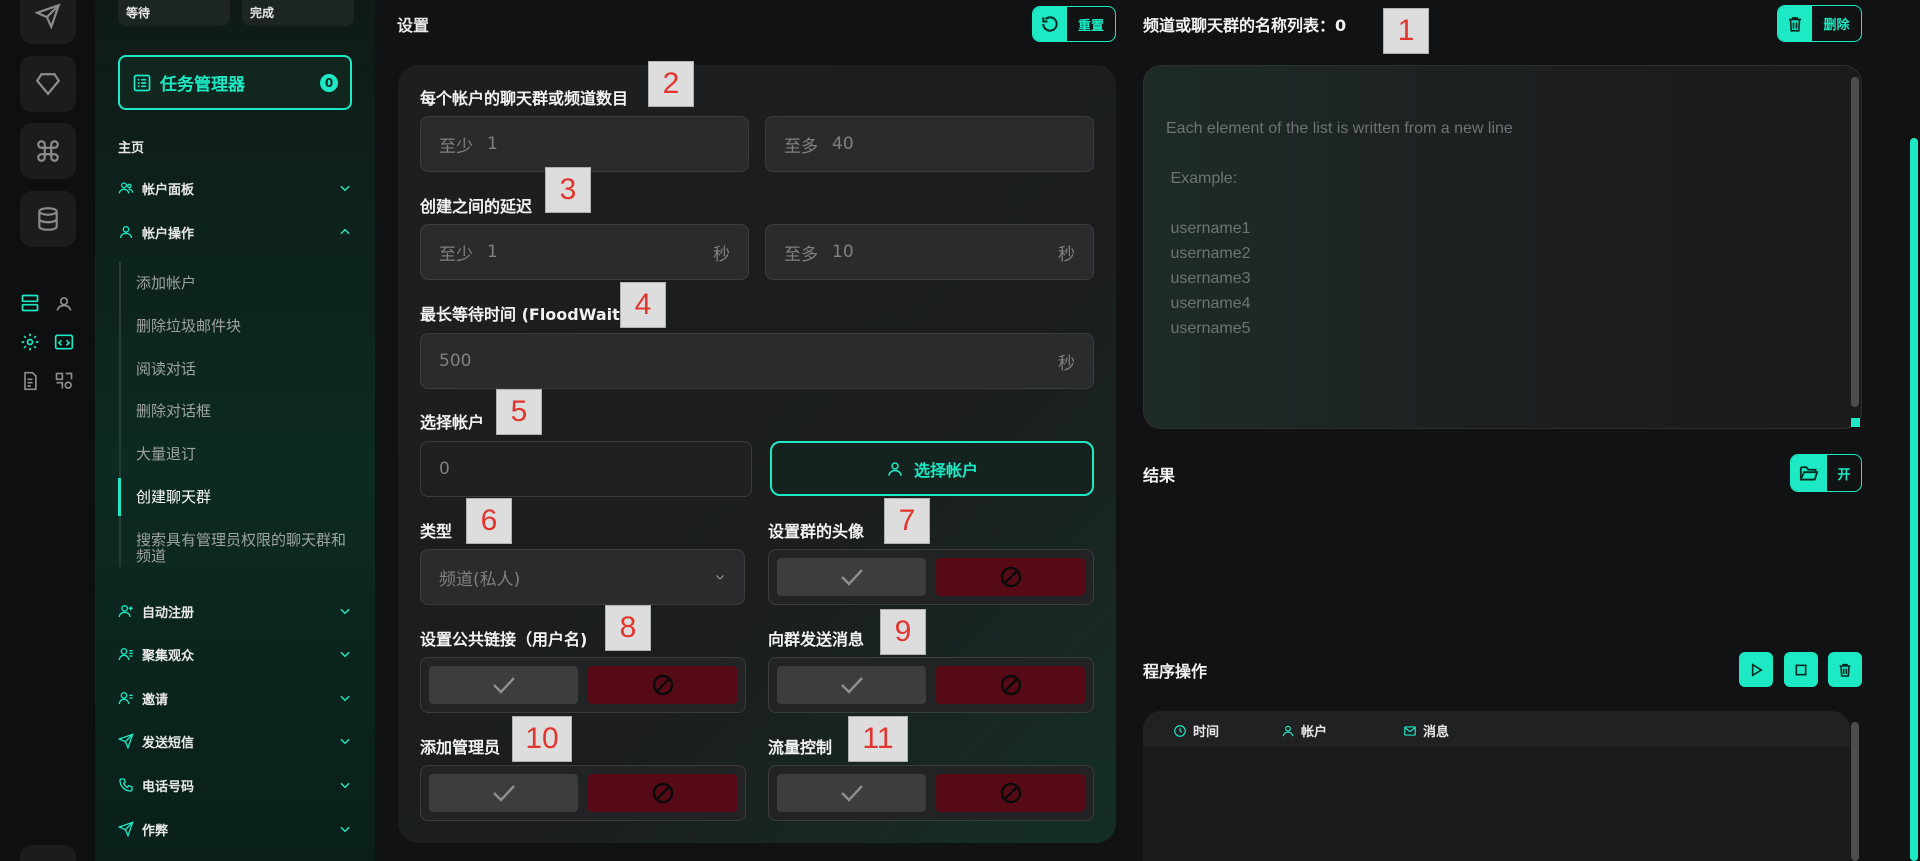  I want to click on chats-min-input: 至少 1, so click(584, 144).